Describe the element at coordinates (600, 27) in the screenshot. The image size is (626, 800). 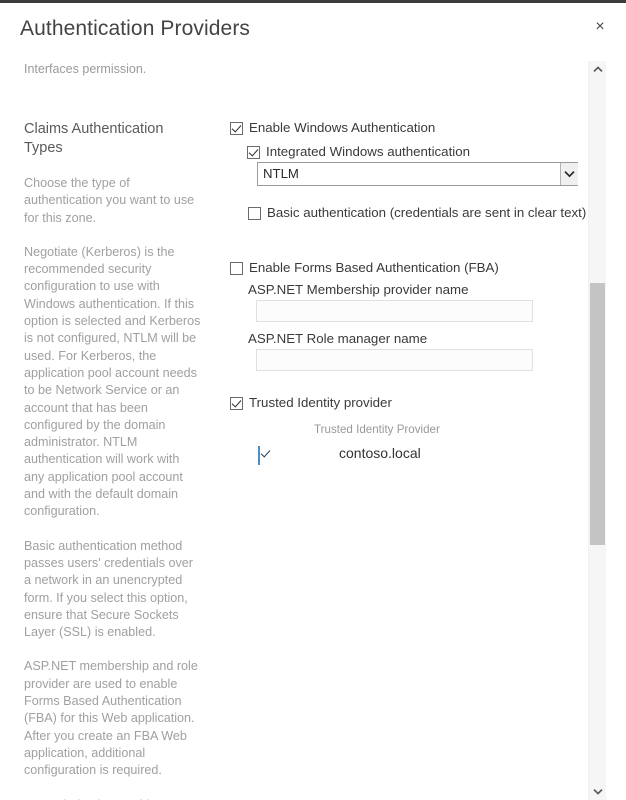
I see `close-icon: ×` at that location.